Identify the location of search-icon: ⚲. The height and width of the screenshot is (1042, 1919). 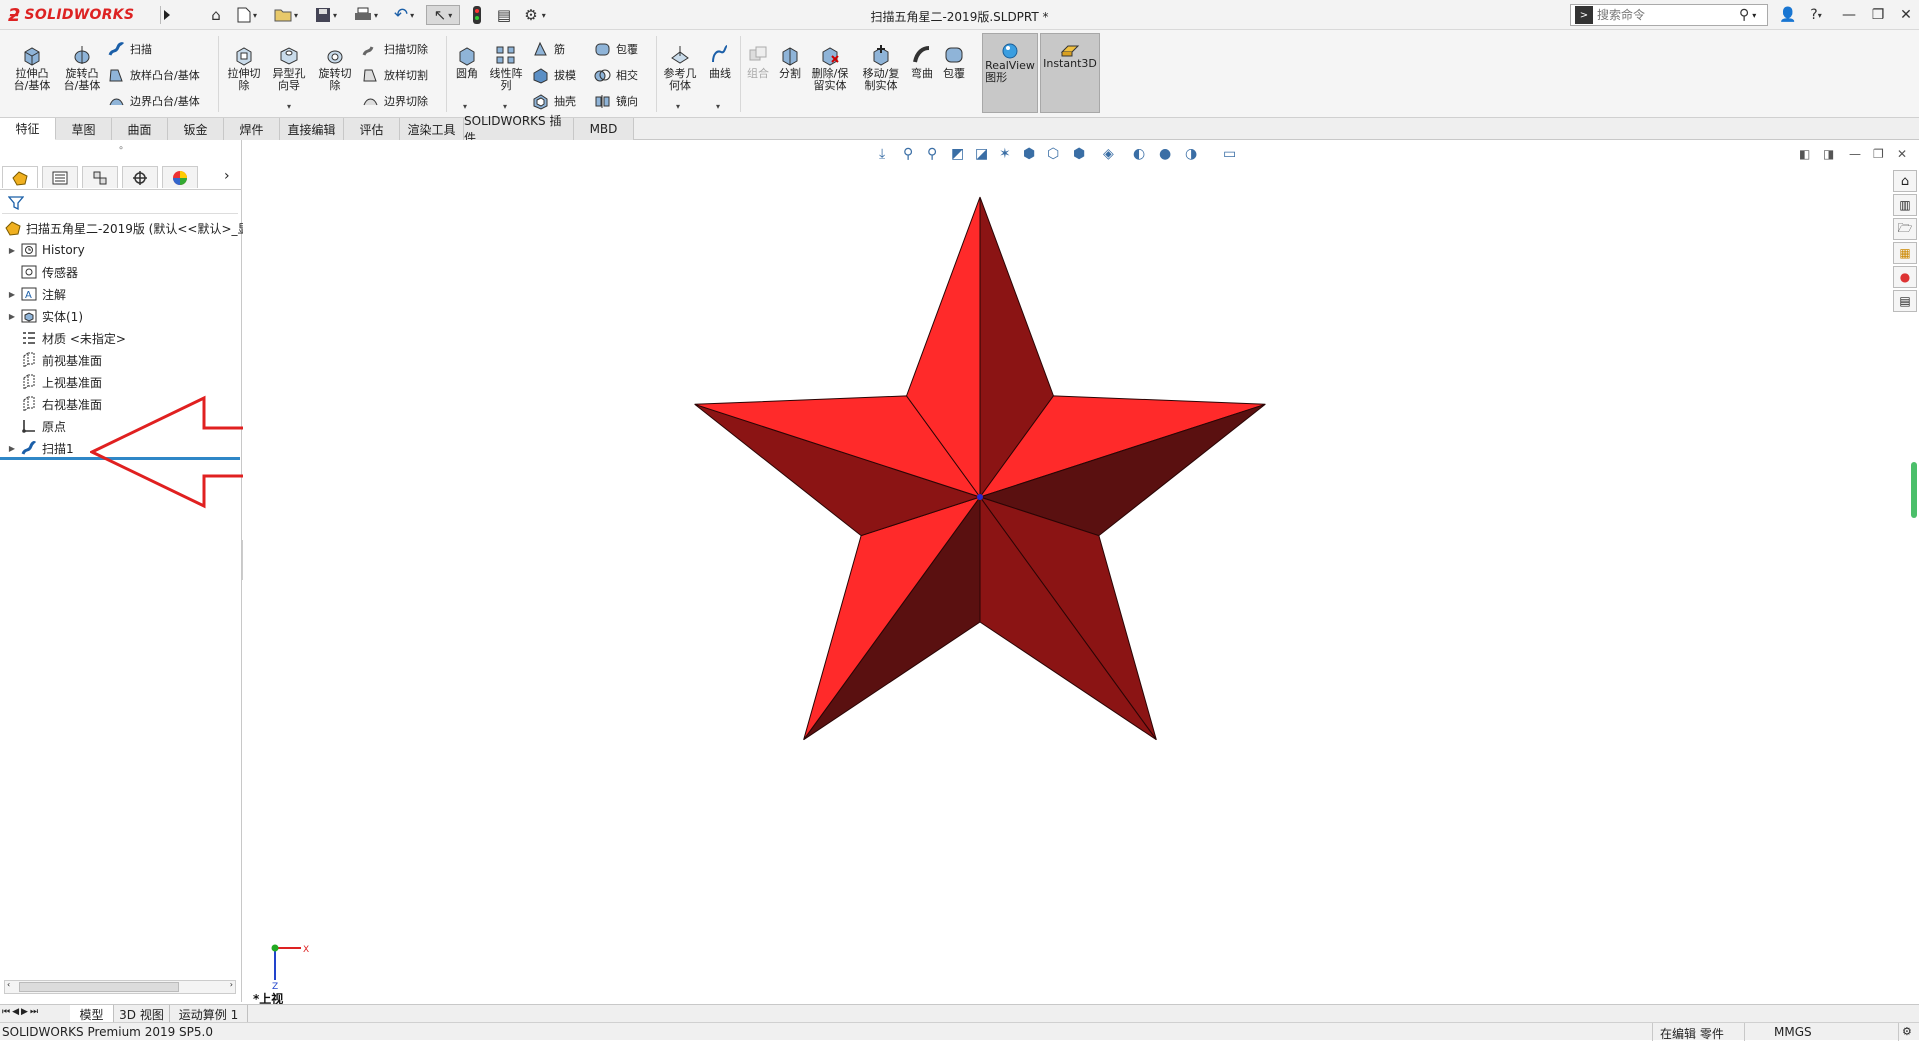
(1744, 15).